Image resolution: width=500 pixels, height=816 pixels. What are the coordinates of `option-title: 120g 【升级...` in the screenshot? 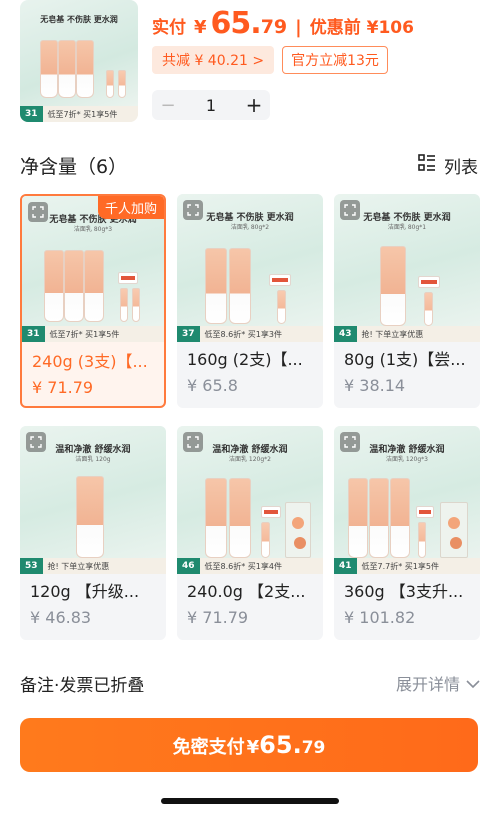 It's located at (85, 591).